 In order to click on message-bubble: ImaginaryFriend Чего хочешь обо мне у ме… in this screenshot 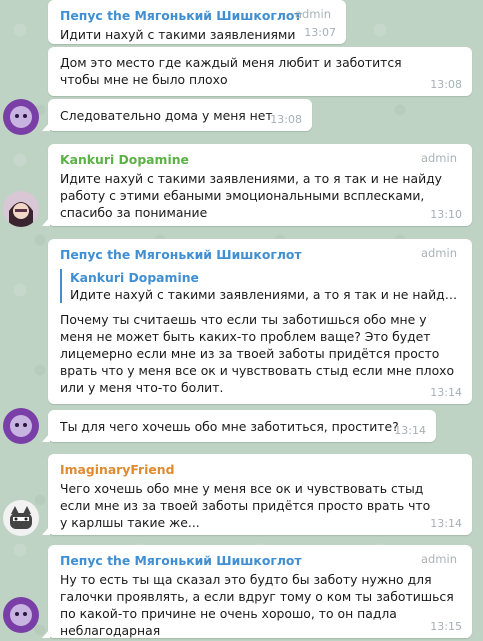, I will do `click(257, 494)`.